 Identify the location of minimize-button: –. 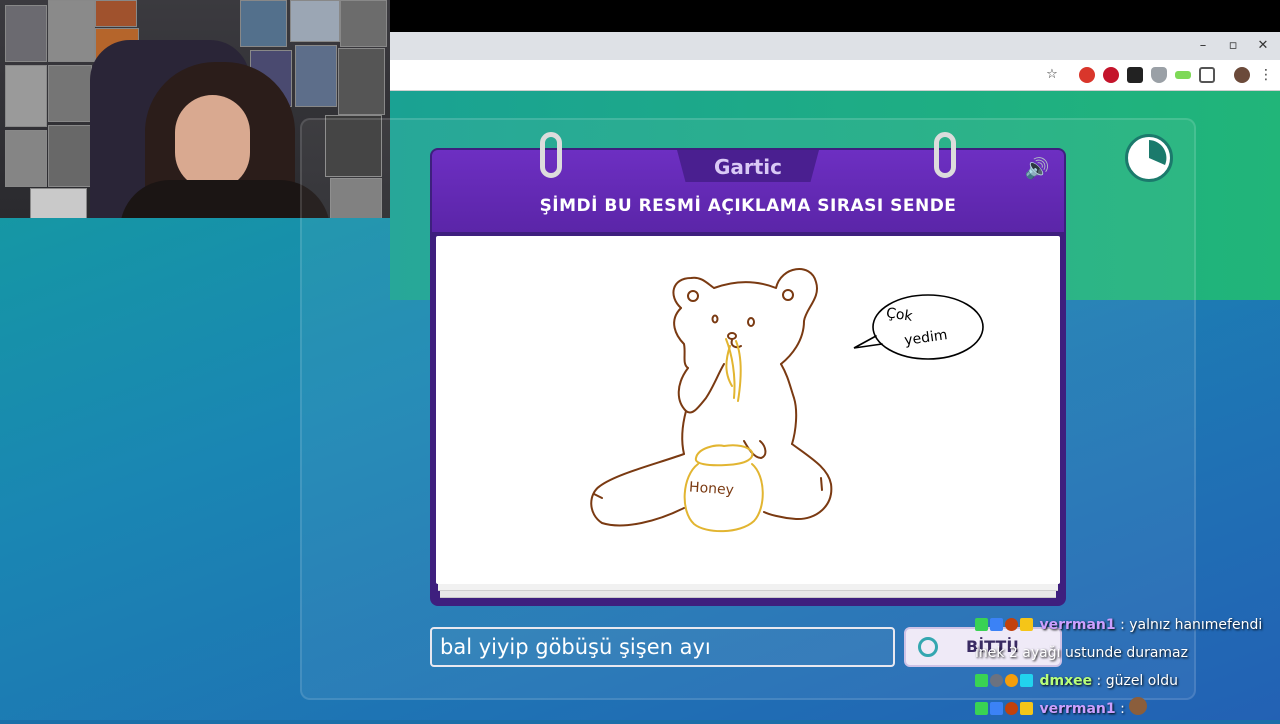
(1203, 46).